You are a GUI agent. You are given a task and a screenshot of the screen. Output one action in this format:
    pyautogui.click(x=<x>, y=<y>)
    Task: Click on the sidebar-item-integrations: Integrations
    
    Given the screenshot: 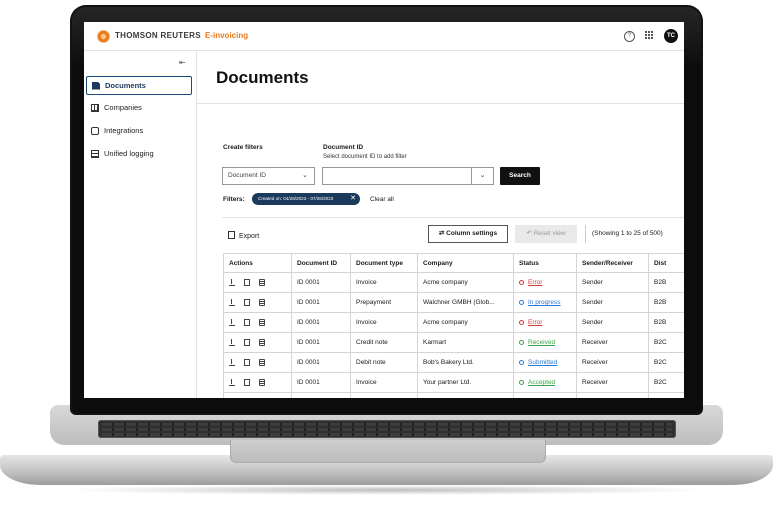 What is the action you would take?
    pyautogui.click(x=138, y=130)
    